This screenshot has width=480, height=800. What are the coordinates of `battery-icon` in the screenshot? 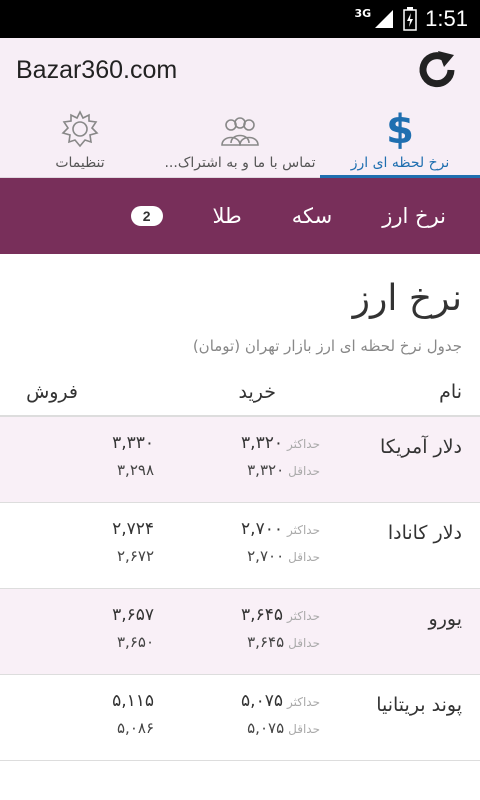 It's located at (410, 19).